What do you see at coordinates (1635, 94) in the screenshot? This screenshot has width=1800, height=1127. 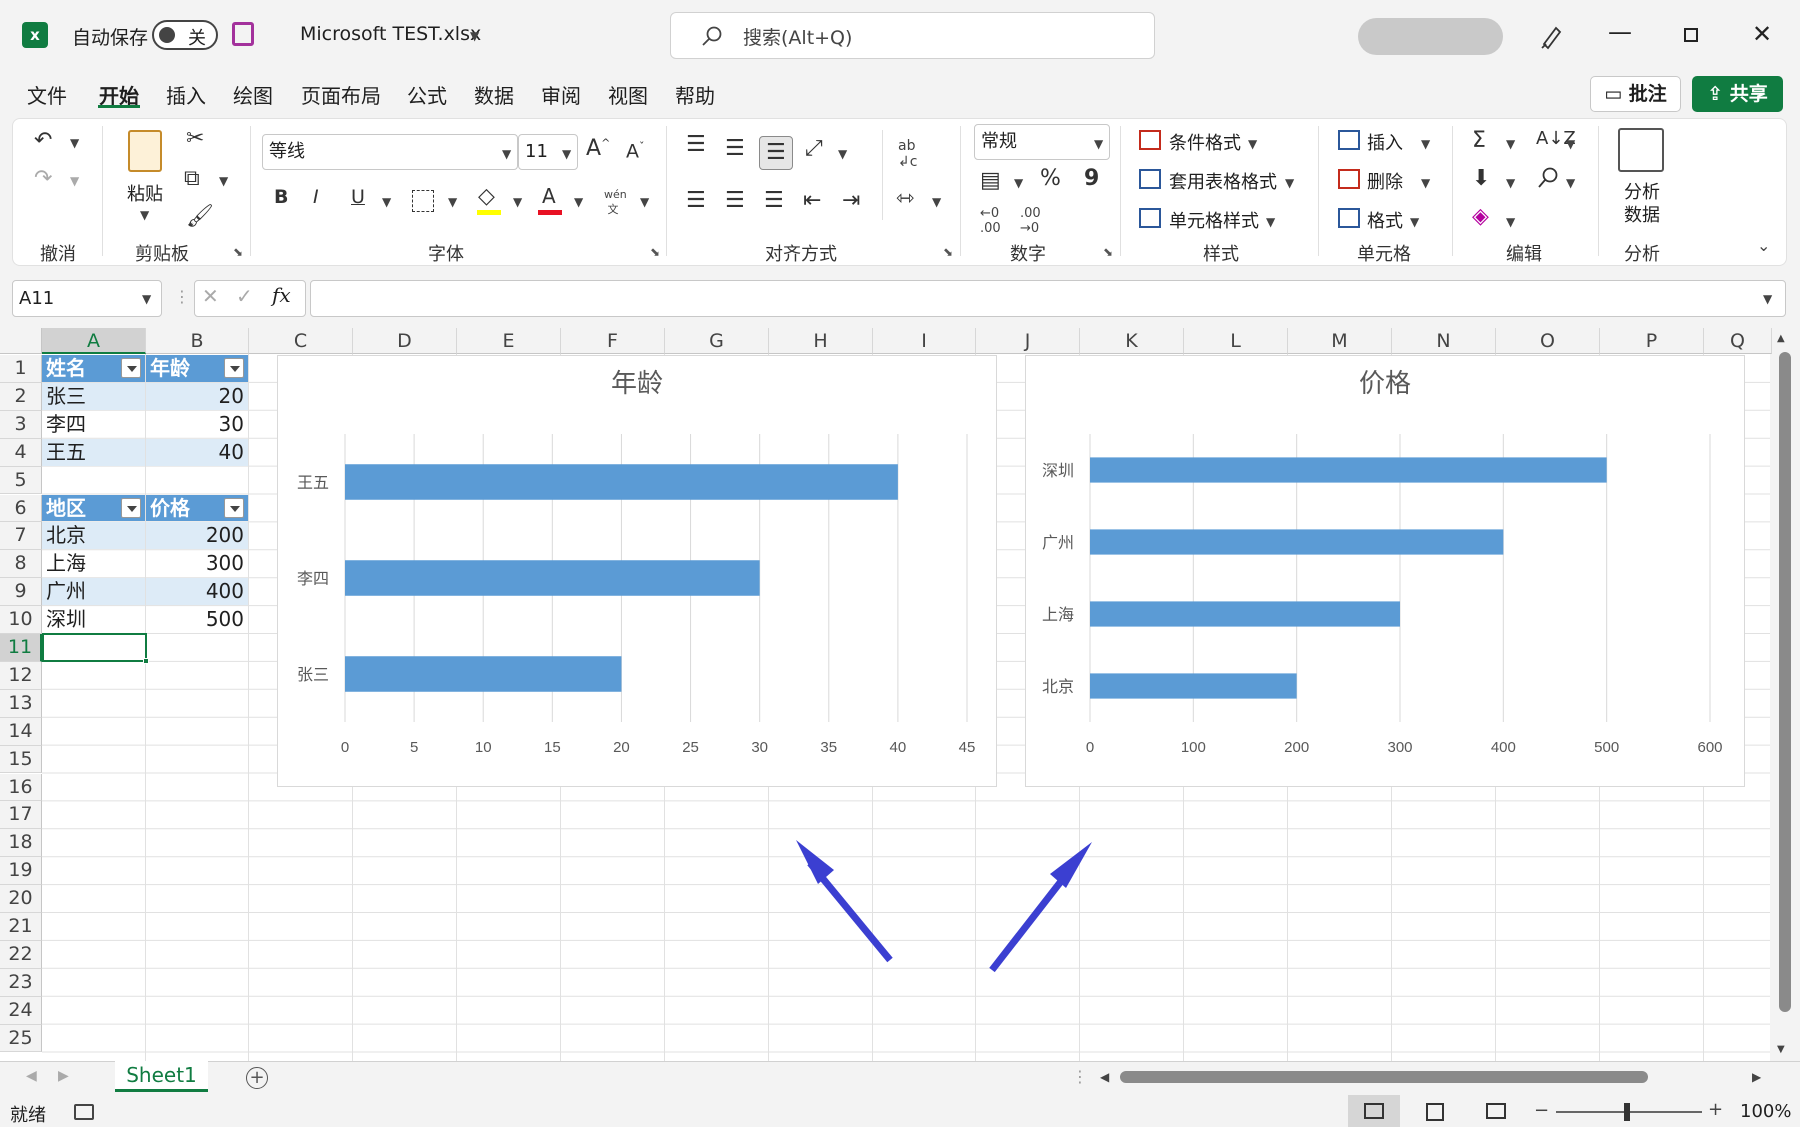 I see `comment-button: ▭ 批注` at bounding box center [1635, 94].